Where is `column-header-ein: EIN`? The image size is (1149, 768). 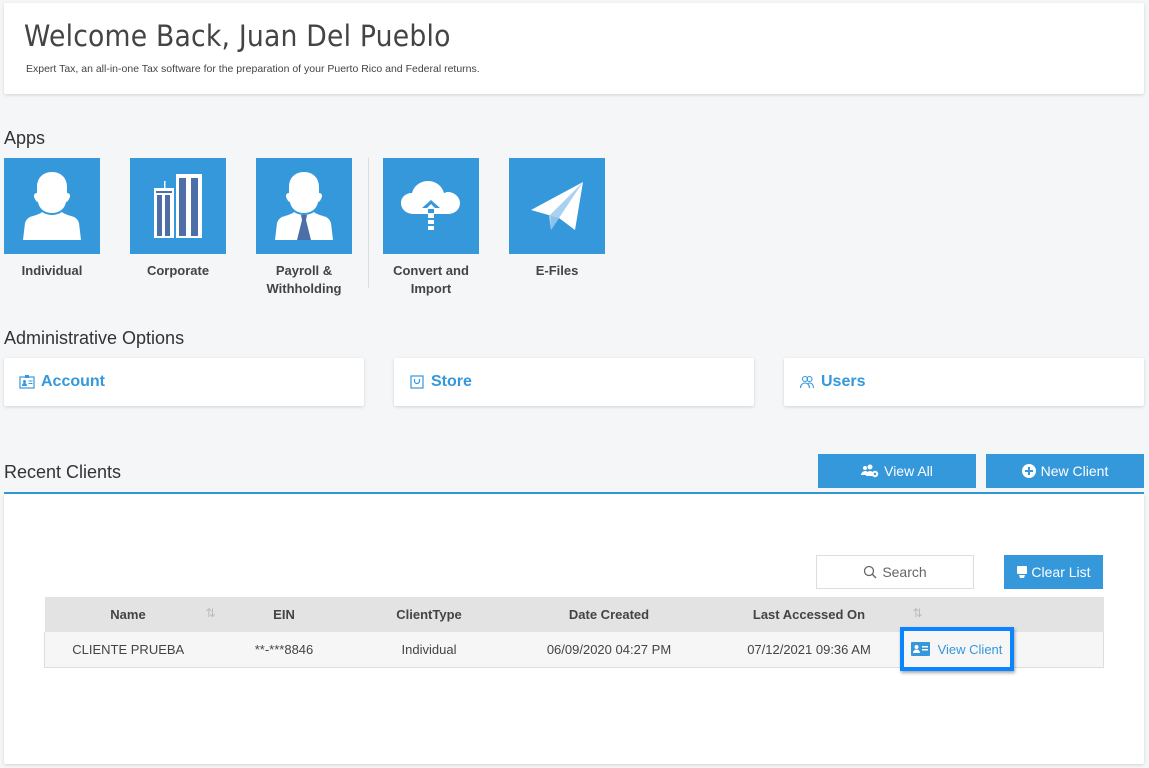
column-header-ein: EIN is located at coordinates (284, 614).